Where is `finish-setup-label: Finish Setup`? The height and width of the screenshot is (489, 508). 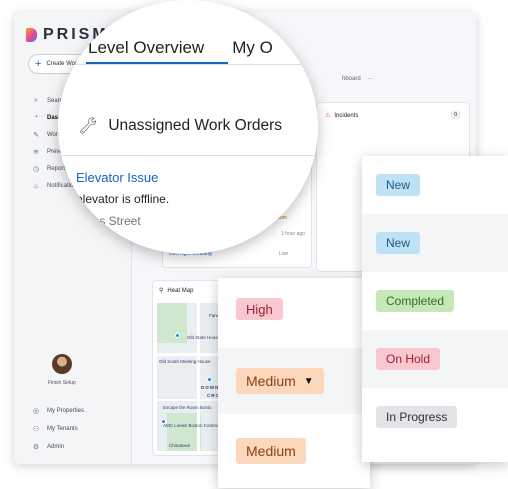
finish-setup-label: Finish Setup is located at coordinates (62, 383).